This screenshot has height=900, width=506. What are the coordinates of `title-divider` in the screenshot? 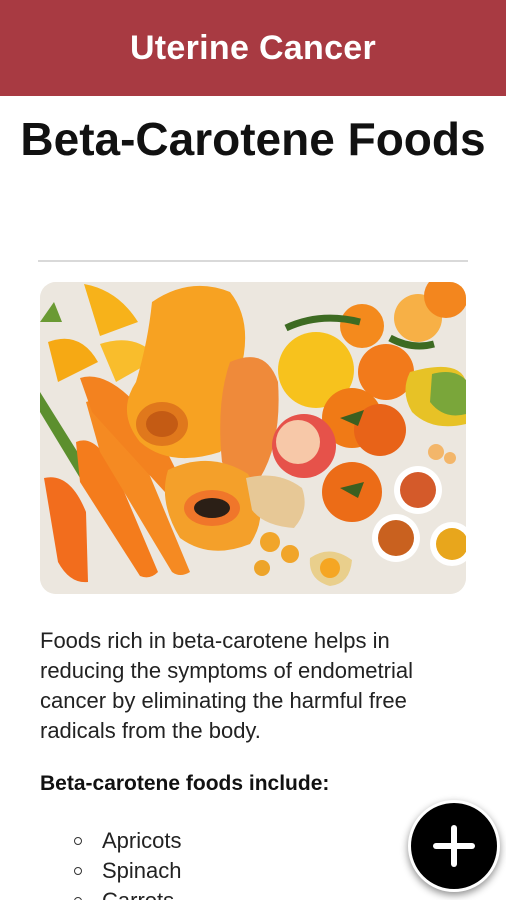 It's located at (253, 261).